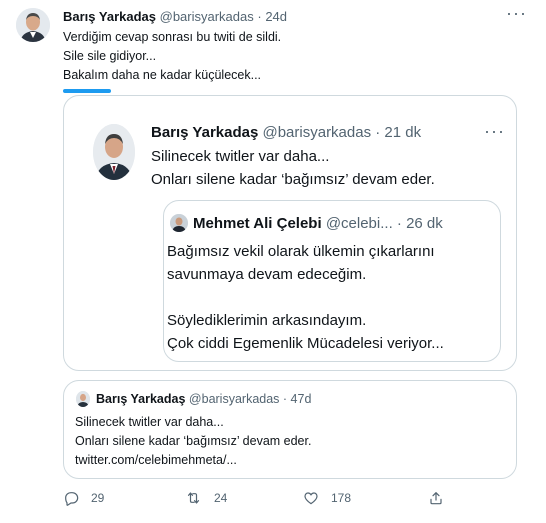  What do you see at coordinates (272, 16) in the screenshot?
I see `tweet-time: · 24d` at bounding box center [272, 16].